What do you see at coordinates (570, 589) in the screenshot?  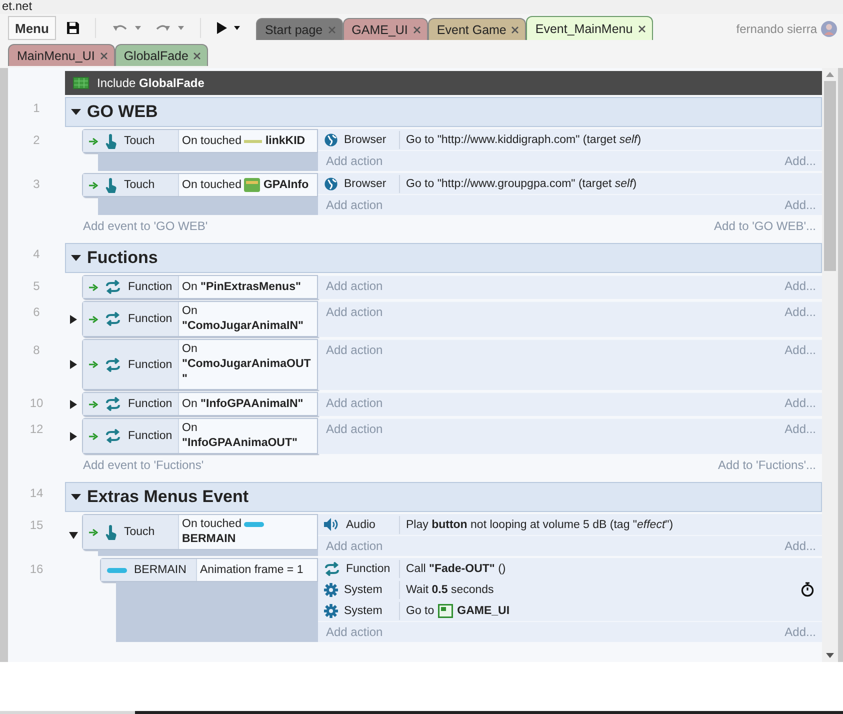 I see `action-row: System Wait 0.5 seconds` at bounding box center [570, 589].